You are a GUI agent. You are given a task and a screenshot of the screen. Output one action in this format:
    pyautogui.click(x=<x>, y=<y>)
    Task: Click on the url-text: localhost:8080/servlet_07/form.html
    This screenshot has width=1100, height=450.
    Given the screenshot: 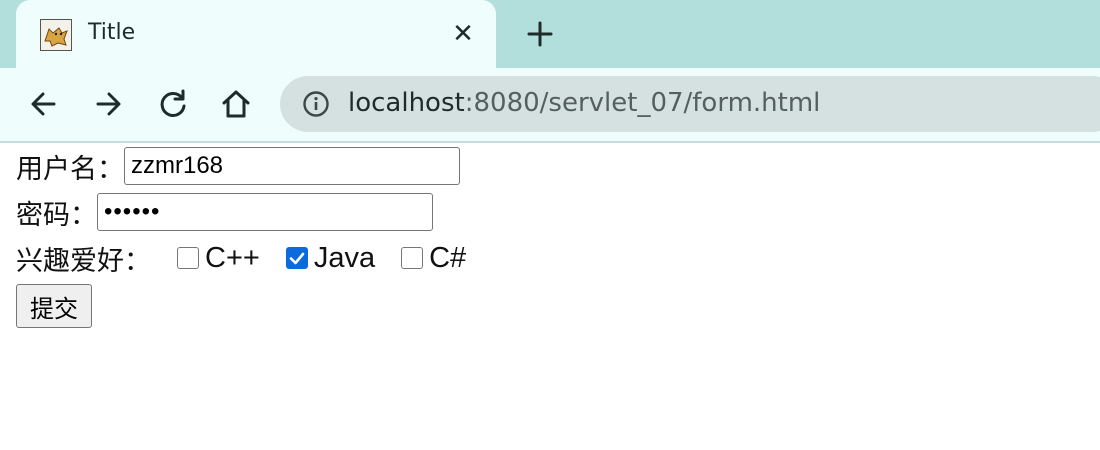 What is the action you would take?
    pyautogui.click(x=584, y=103)
    